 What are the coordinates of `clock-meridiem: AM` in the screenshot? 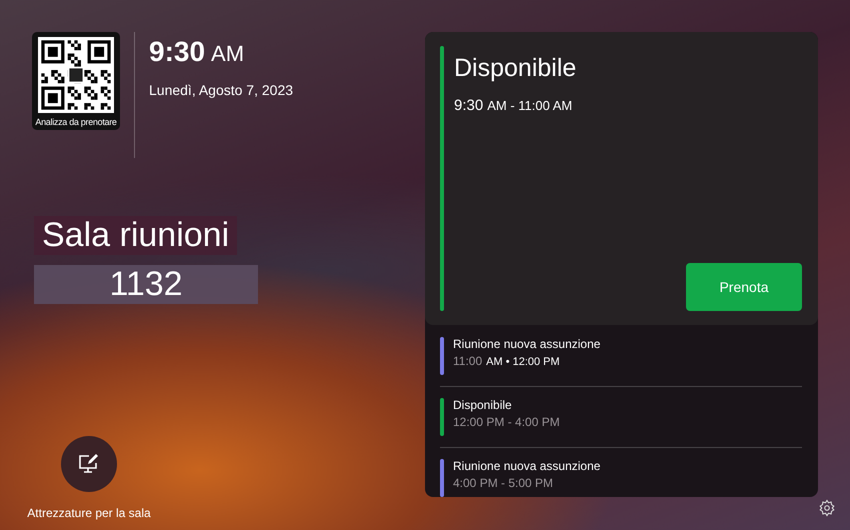 It's located at (227, 54).